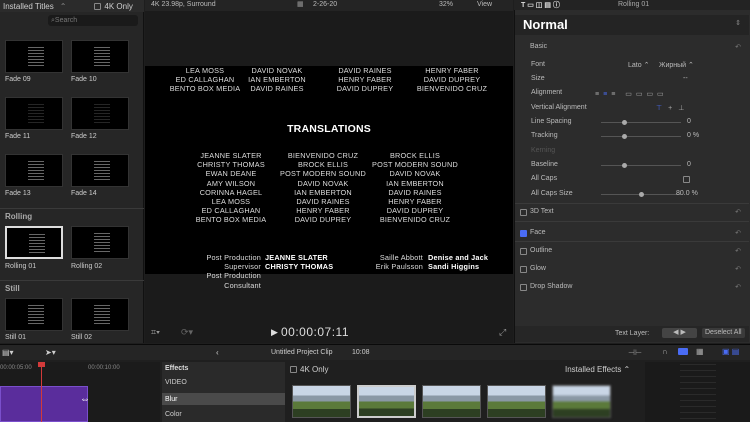 This screenshot has width=750, height=422. What do you see at coordinates (277, 89) in the screenshot?
I see `credit-name: DAVID RAINES` at bounding box center [277, 89].